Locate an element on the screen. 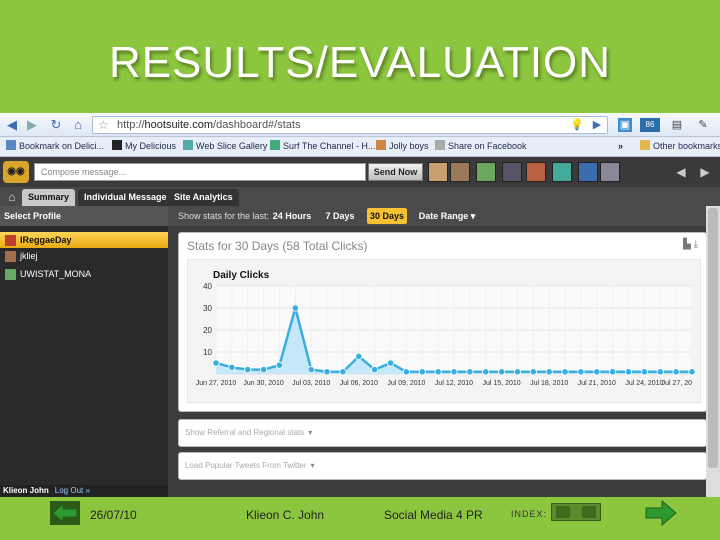  popular-tweets-link: Load Popular Tweets From Twitter is located at coordinates (246, 465).